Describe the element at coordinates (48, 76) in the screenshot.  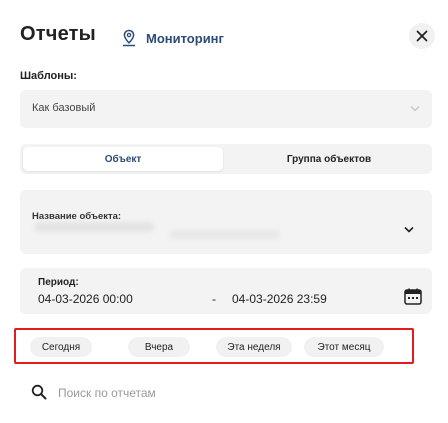
I see `templates-label: Шаблоны:` at that location.